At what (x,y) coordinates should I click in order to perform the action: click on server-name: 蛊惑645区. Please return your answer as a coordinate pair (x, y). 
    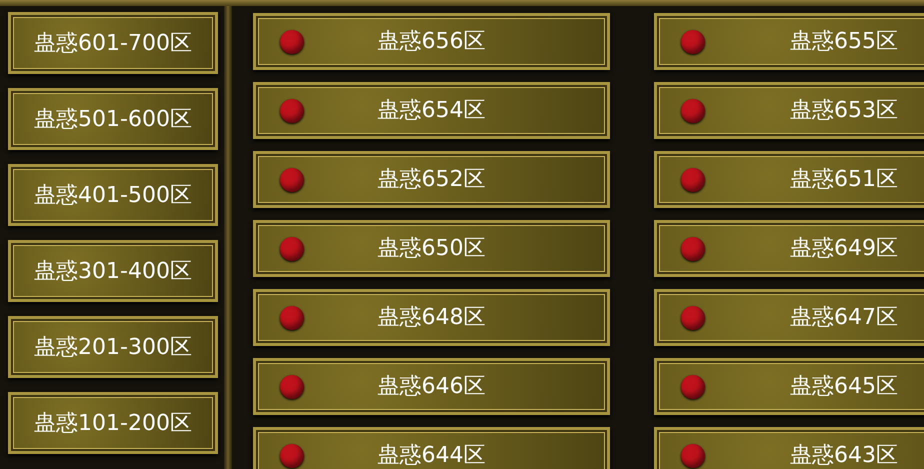
    Looking at the image, I should click on (844, 387).